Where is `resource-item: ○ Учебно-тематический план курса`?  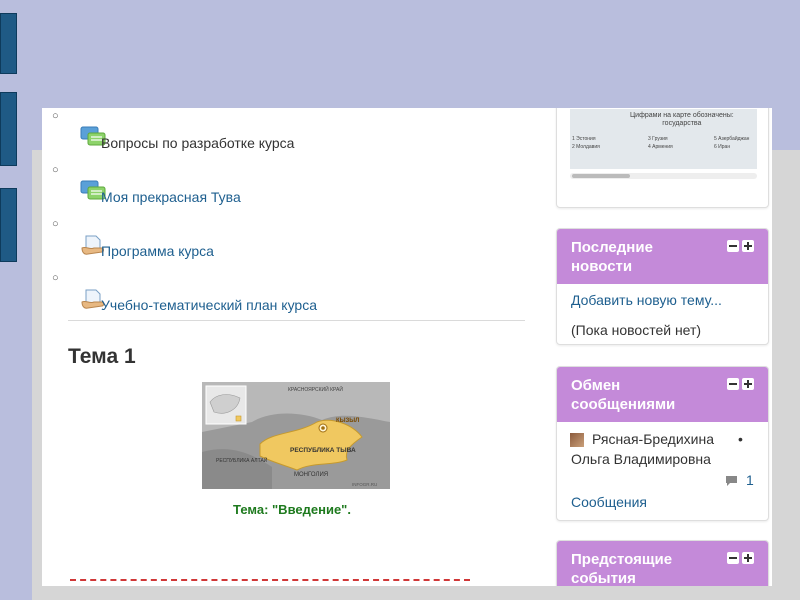
resource-item: ○ Учебно-тематический план курса is located at coordinates (292, 292).